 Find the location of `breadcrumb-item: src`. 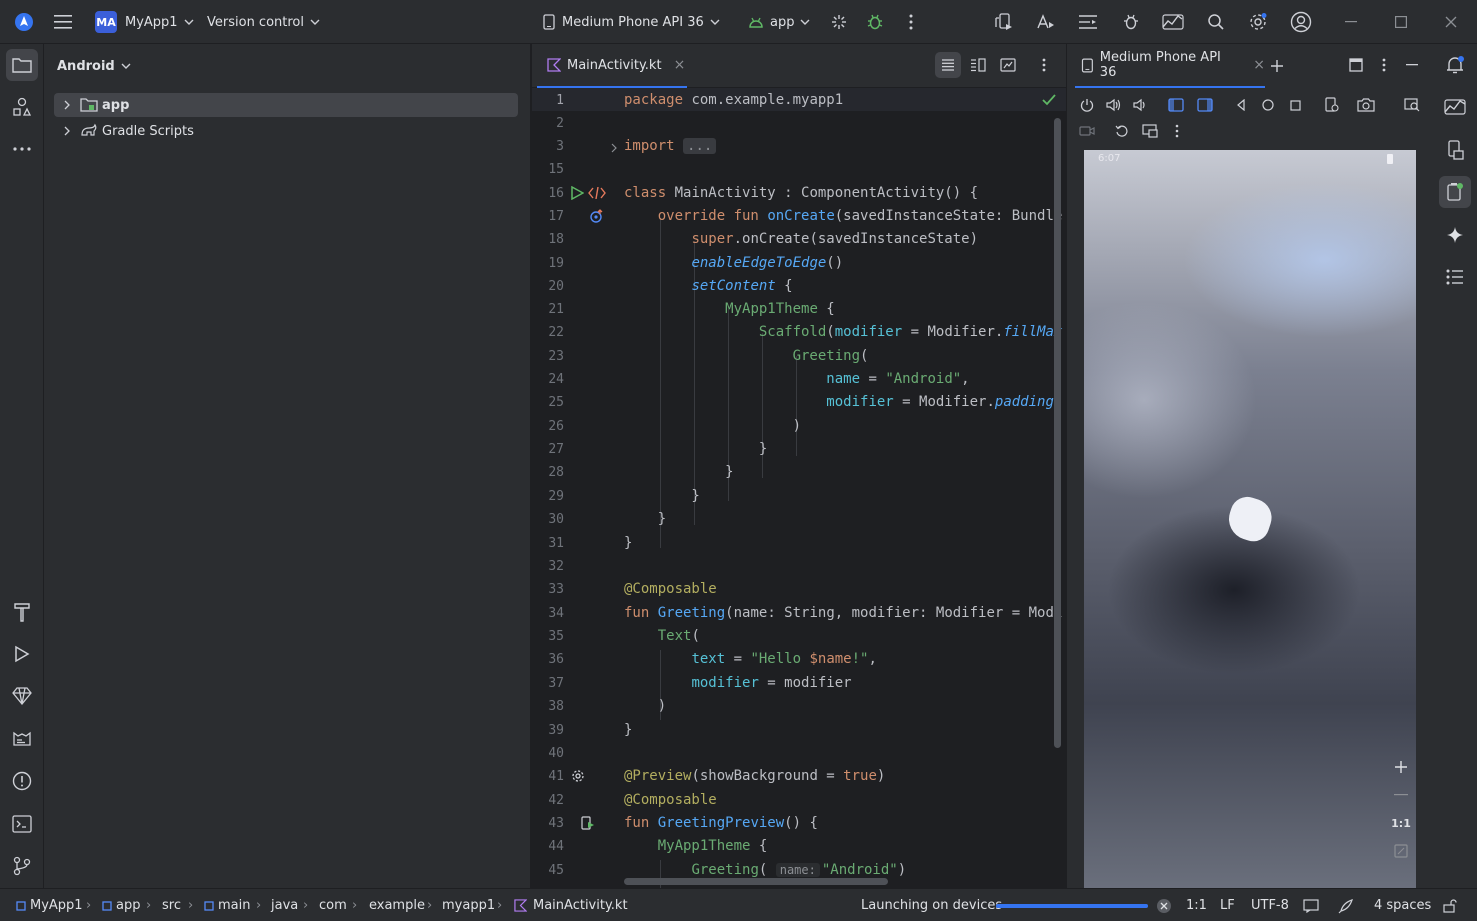

breadcrumb-item: src is located at coordinates (171, 905).